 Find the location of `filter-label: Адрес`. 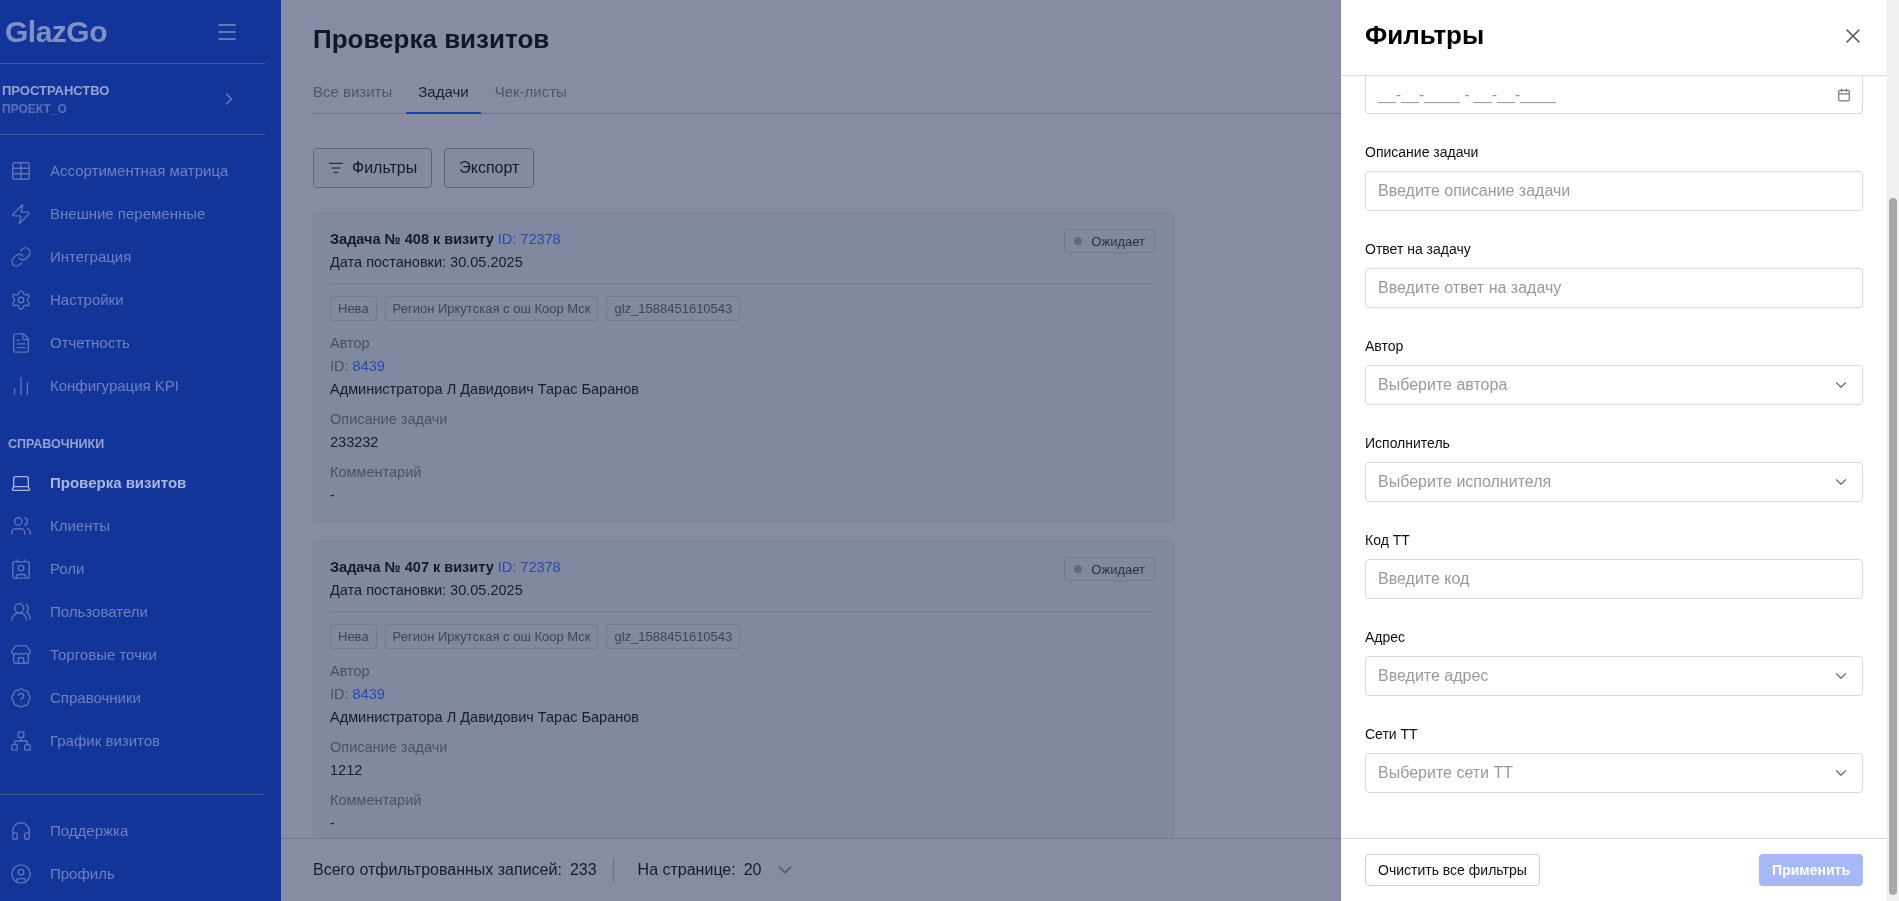

filter-label: Адрес is located at coordinates (1386, 637).